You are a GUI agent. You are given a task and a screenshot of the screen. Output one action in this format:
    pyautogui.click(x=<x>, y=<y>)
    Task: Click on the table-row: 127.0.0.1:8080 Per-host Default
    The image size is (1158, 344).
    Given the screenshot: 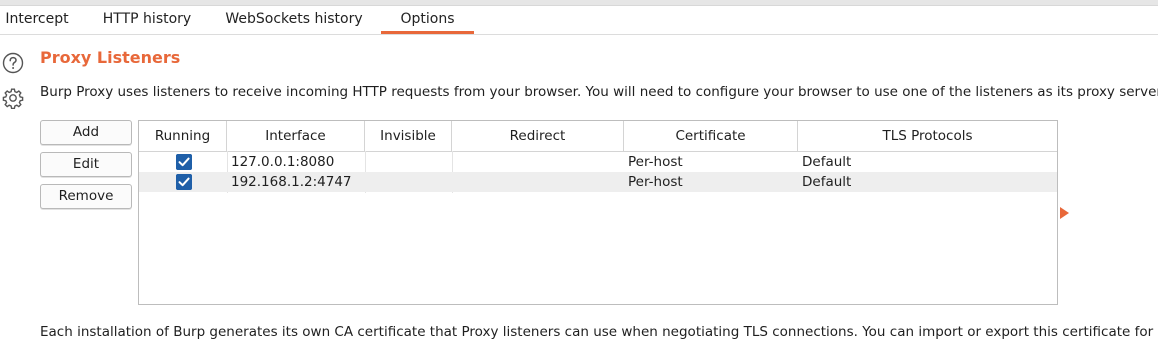 What is the action you would take?
    pyautogui.click(x=598, y=162)
    